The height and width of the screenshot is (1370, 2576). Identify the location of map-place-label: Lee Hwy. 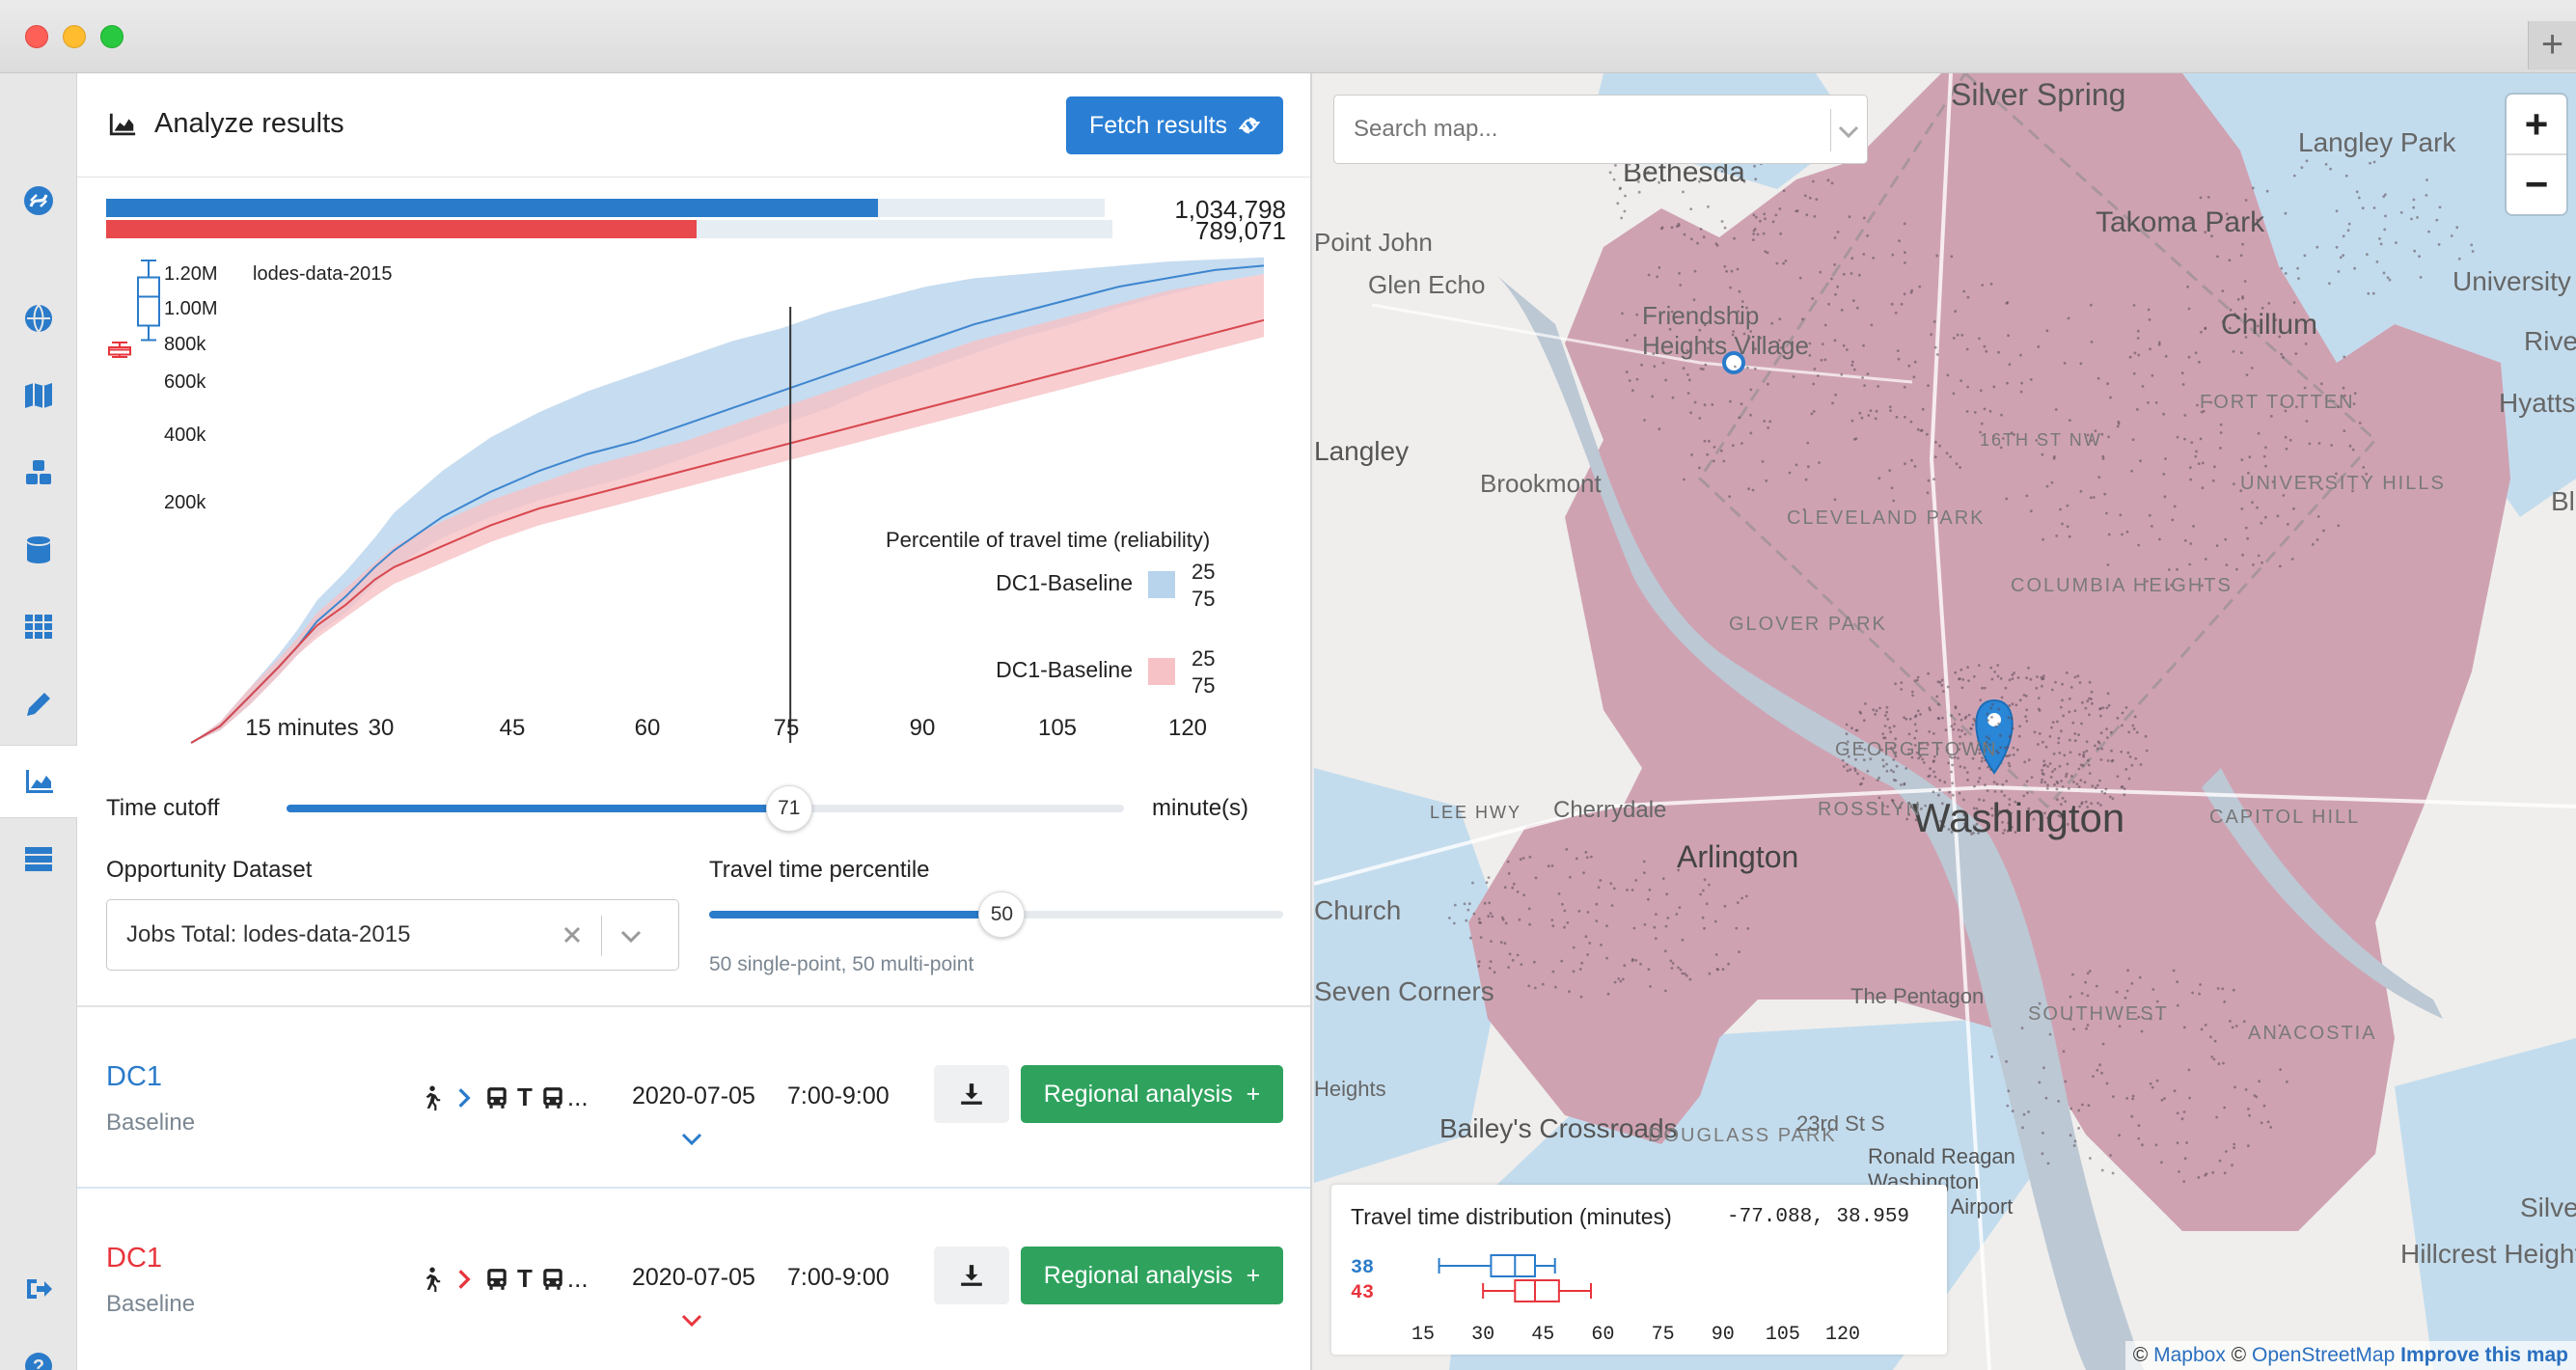
(1476, 813).